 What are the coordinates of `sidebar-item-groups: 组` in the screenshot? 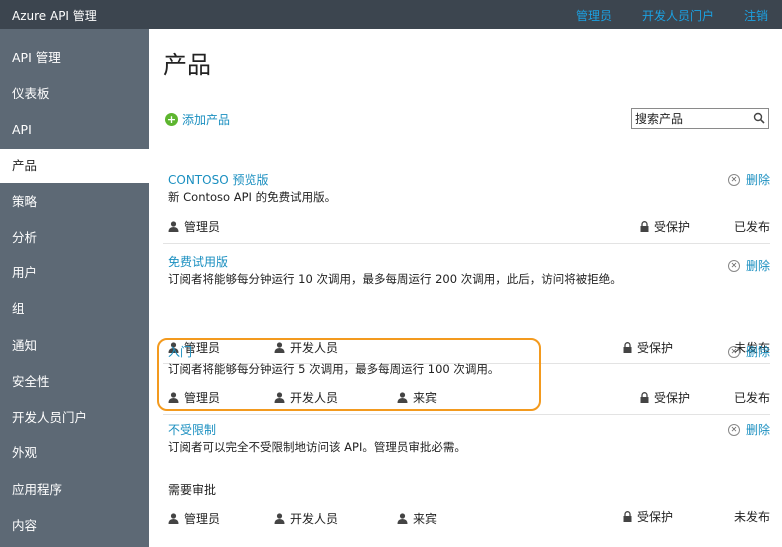 It's located at (74, 309).